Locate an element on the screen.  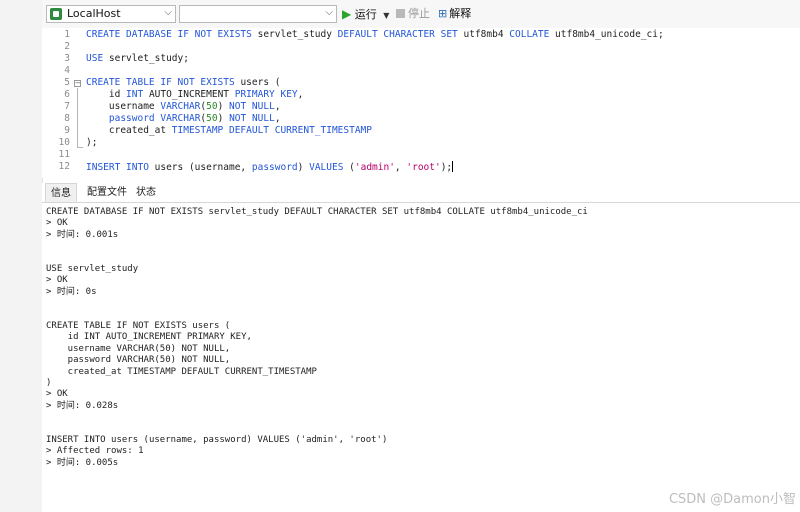
line-number: 1 is located at coordinates (67, 34).